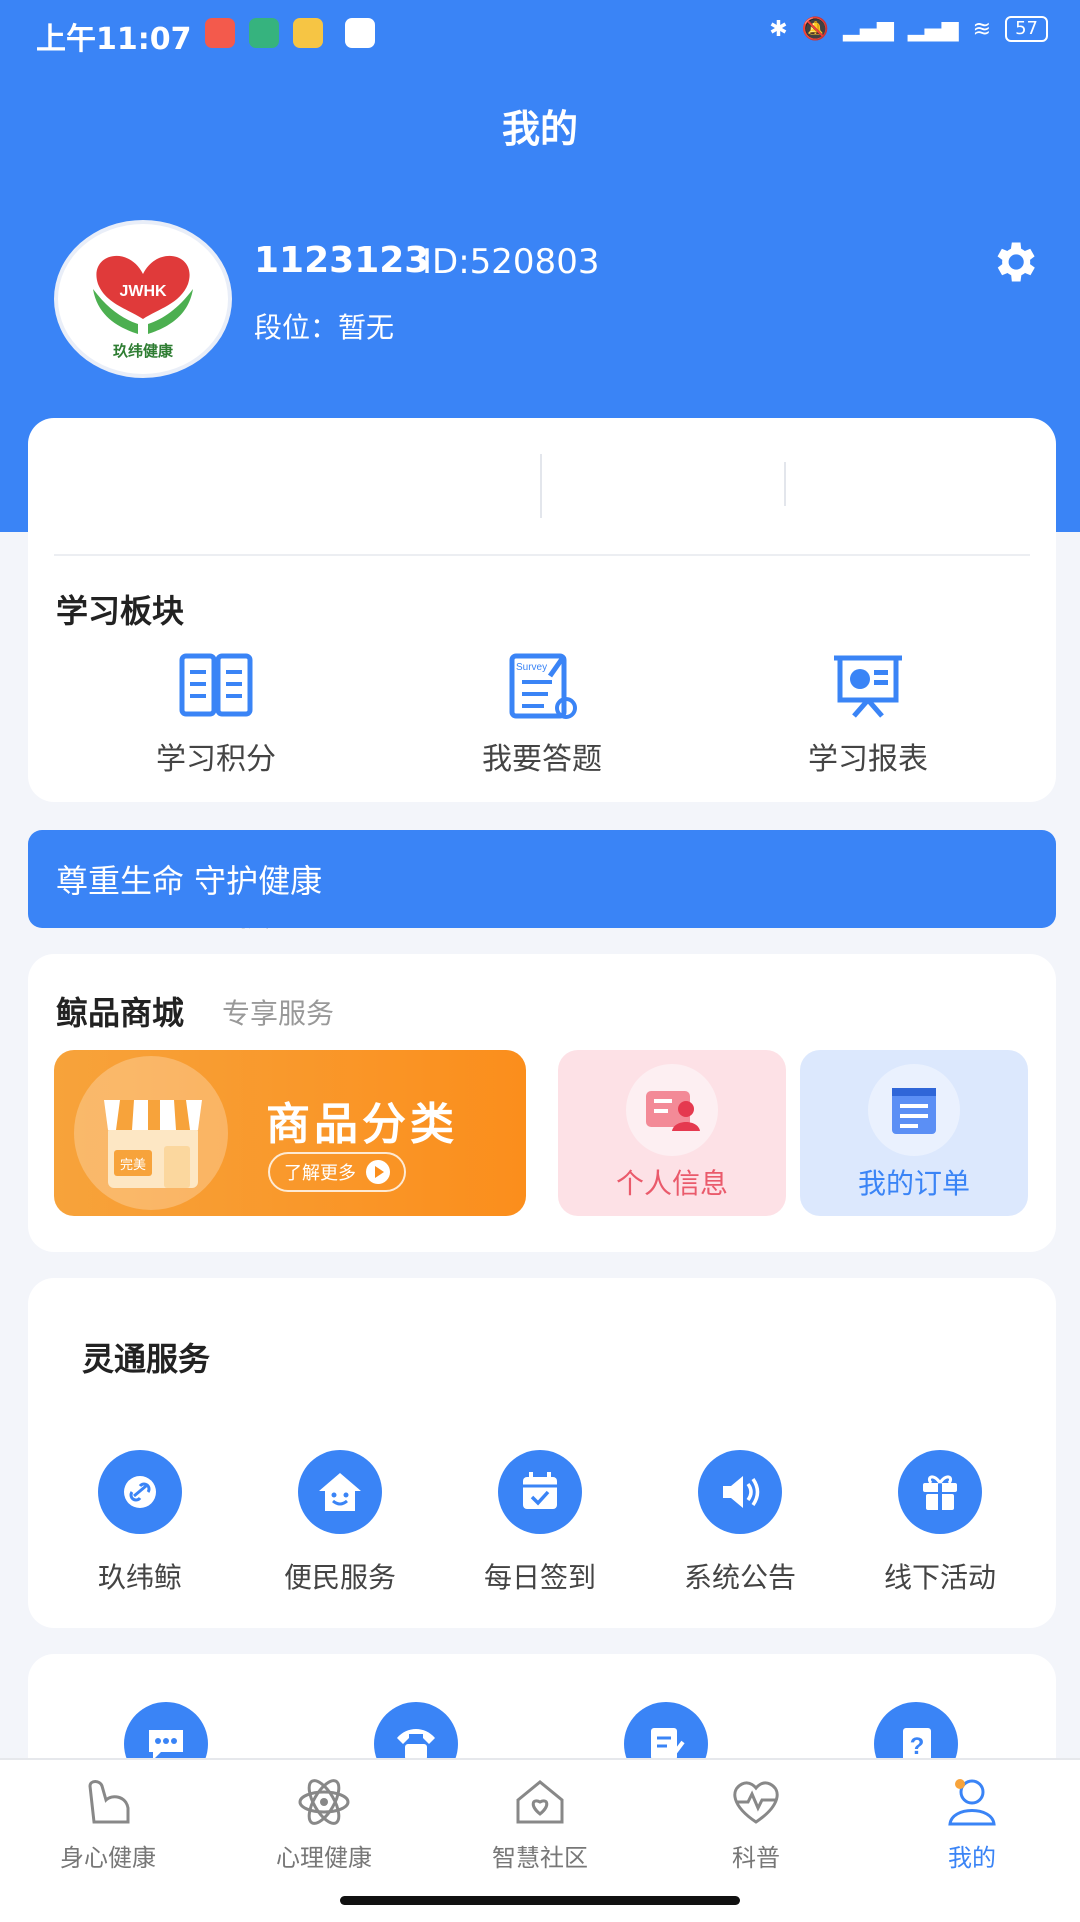 This screenshot has height=1922, width=1080. I want to click on speaker-icon, so click(740, 1492).